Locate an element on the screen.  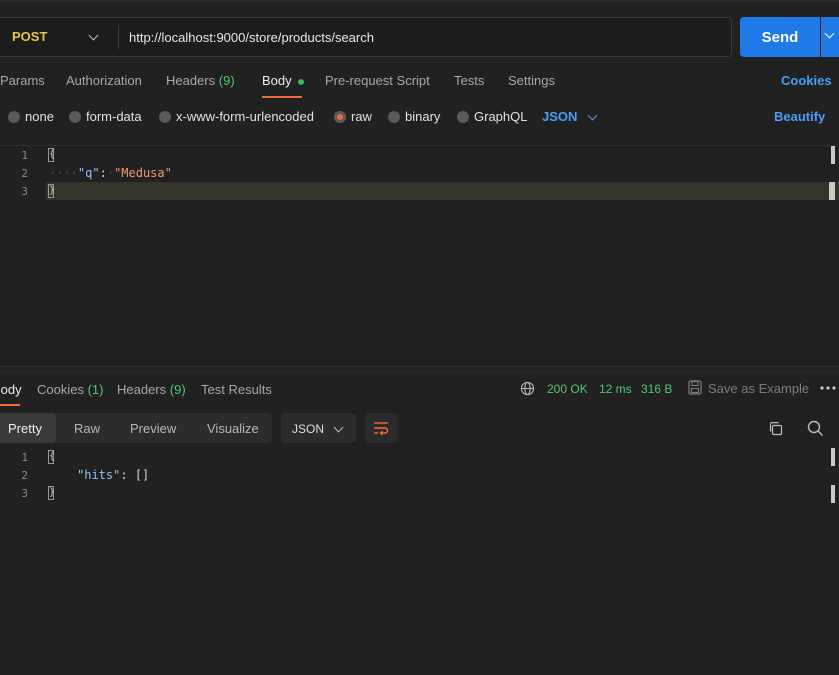
response-tab-headers-label: Headers is located at coordinates (142, 389).